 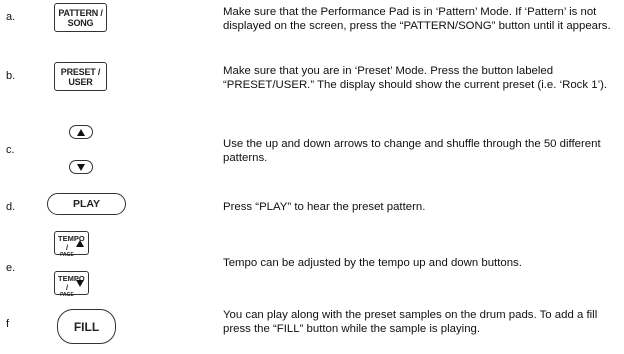 I want to click on tempo-down-button: TEMPO / PAGE, so click(x=71, y=284).